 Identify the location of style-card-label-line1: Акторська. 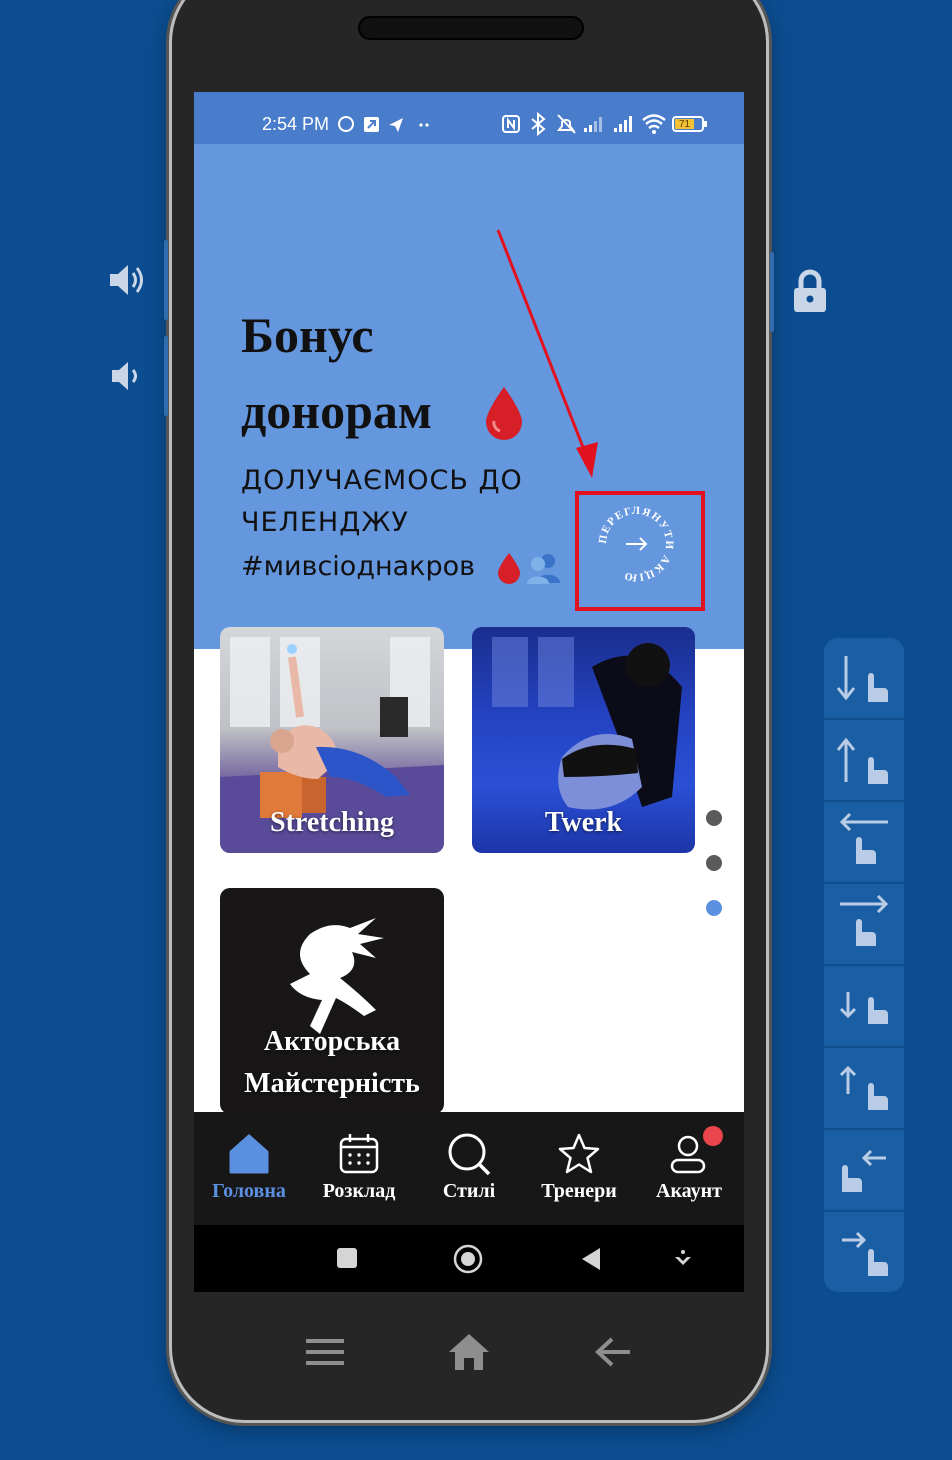
(332, 1041).